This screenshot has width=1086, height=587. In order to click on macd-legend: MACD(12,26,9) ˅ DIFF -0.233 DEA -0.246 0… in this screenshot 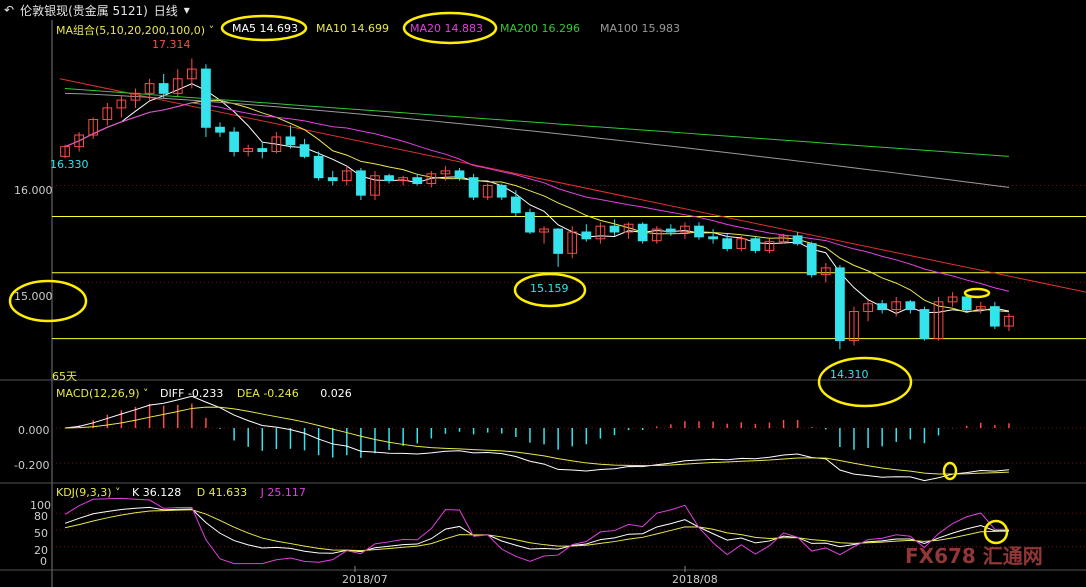, I will do `click(204, 393)`.